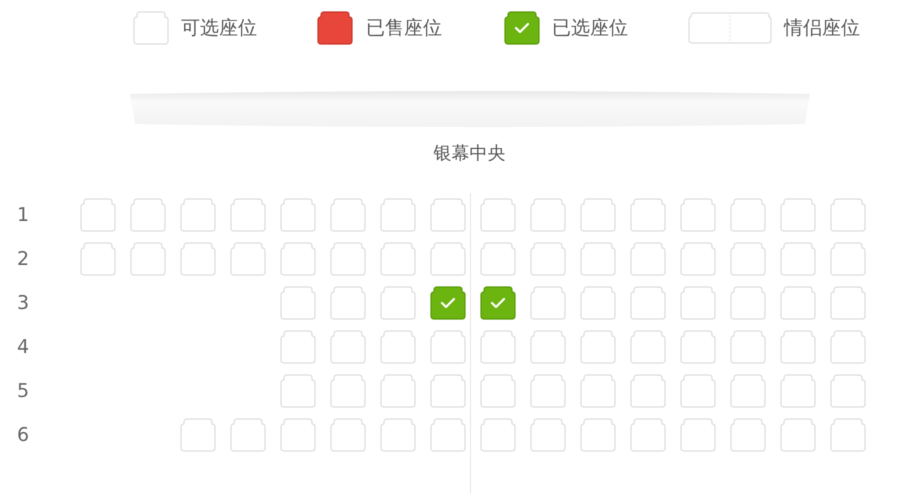 The width and height of the screenshot is (903, 495). I want to click on legend-label: 已选座位, so click(590, 28).